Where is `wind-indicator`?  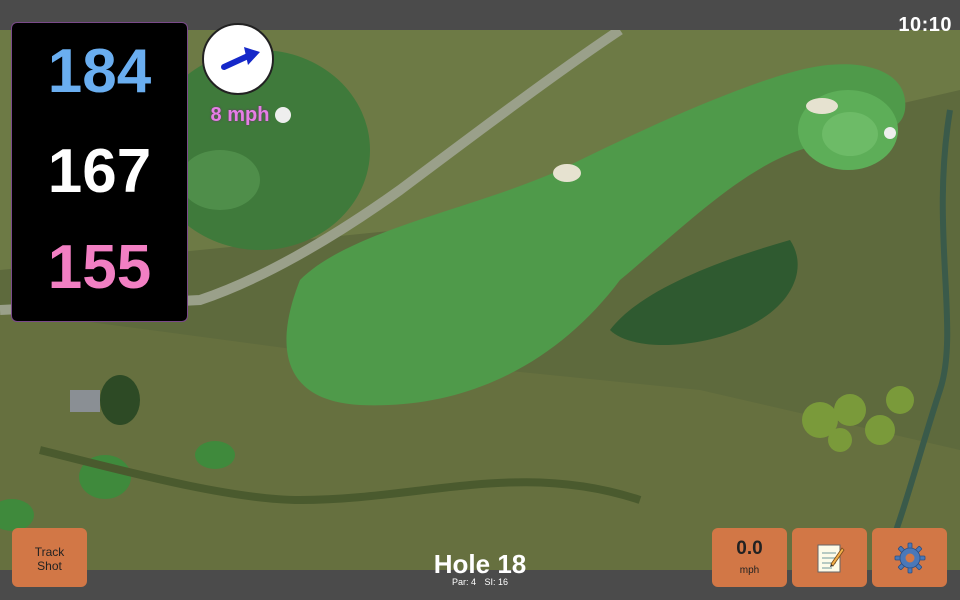
wind-indicator is located at coordinates (238, 59).